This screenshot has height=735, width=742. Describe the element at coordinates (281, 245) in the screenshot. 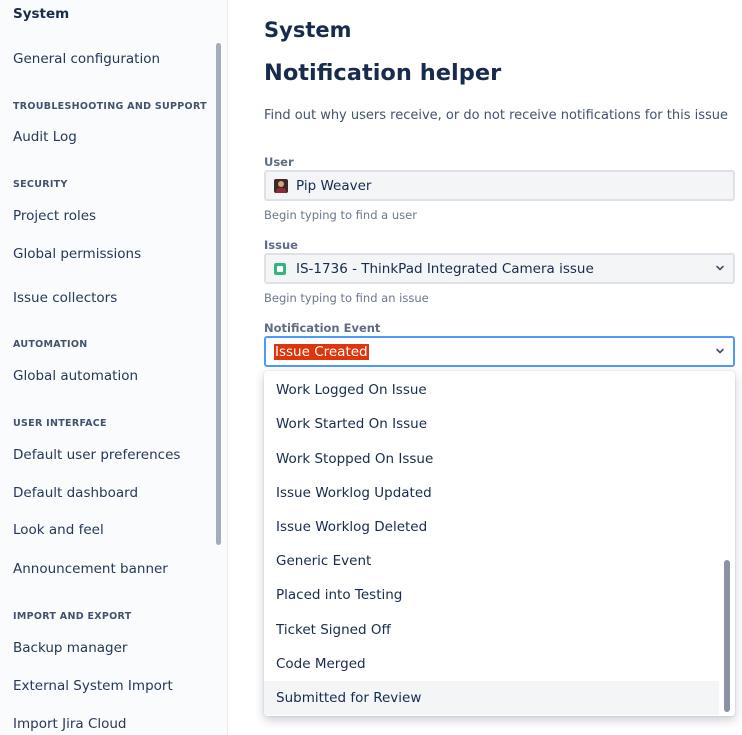

I see `issue-field-label: Issue` at that location.